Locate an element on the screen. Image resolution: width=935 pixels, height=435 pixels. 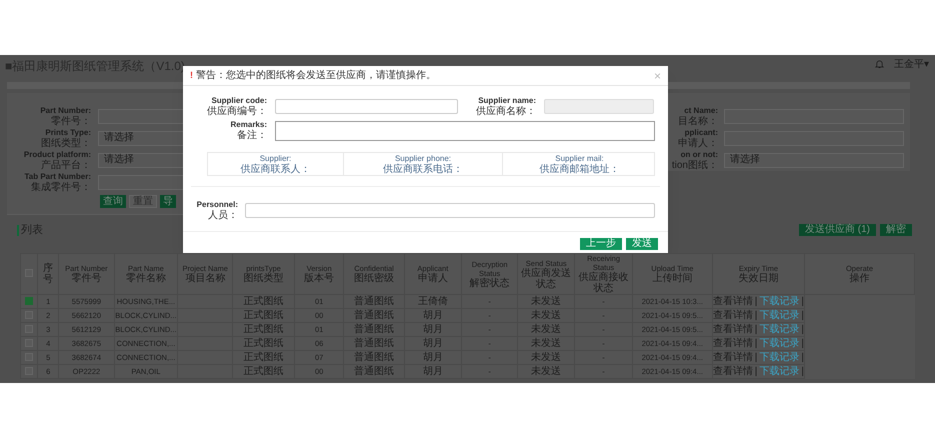
contact-label: 供应商联系人： is located at coordinates (275, 169).